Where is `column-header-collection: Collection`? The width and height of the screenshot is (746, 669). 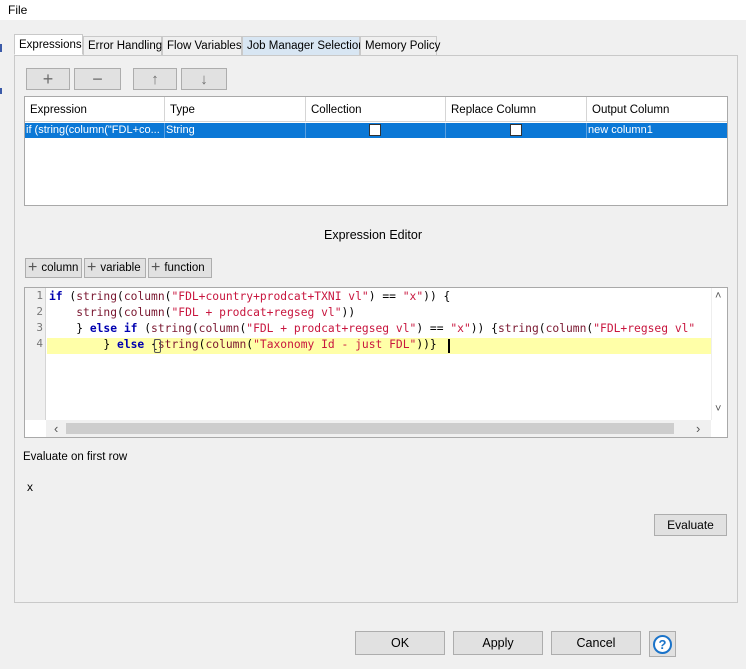
column-header-collection: Collection is located at coordinates (376, 109).